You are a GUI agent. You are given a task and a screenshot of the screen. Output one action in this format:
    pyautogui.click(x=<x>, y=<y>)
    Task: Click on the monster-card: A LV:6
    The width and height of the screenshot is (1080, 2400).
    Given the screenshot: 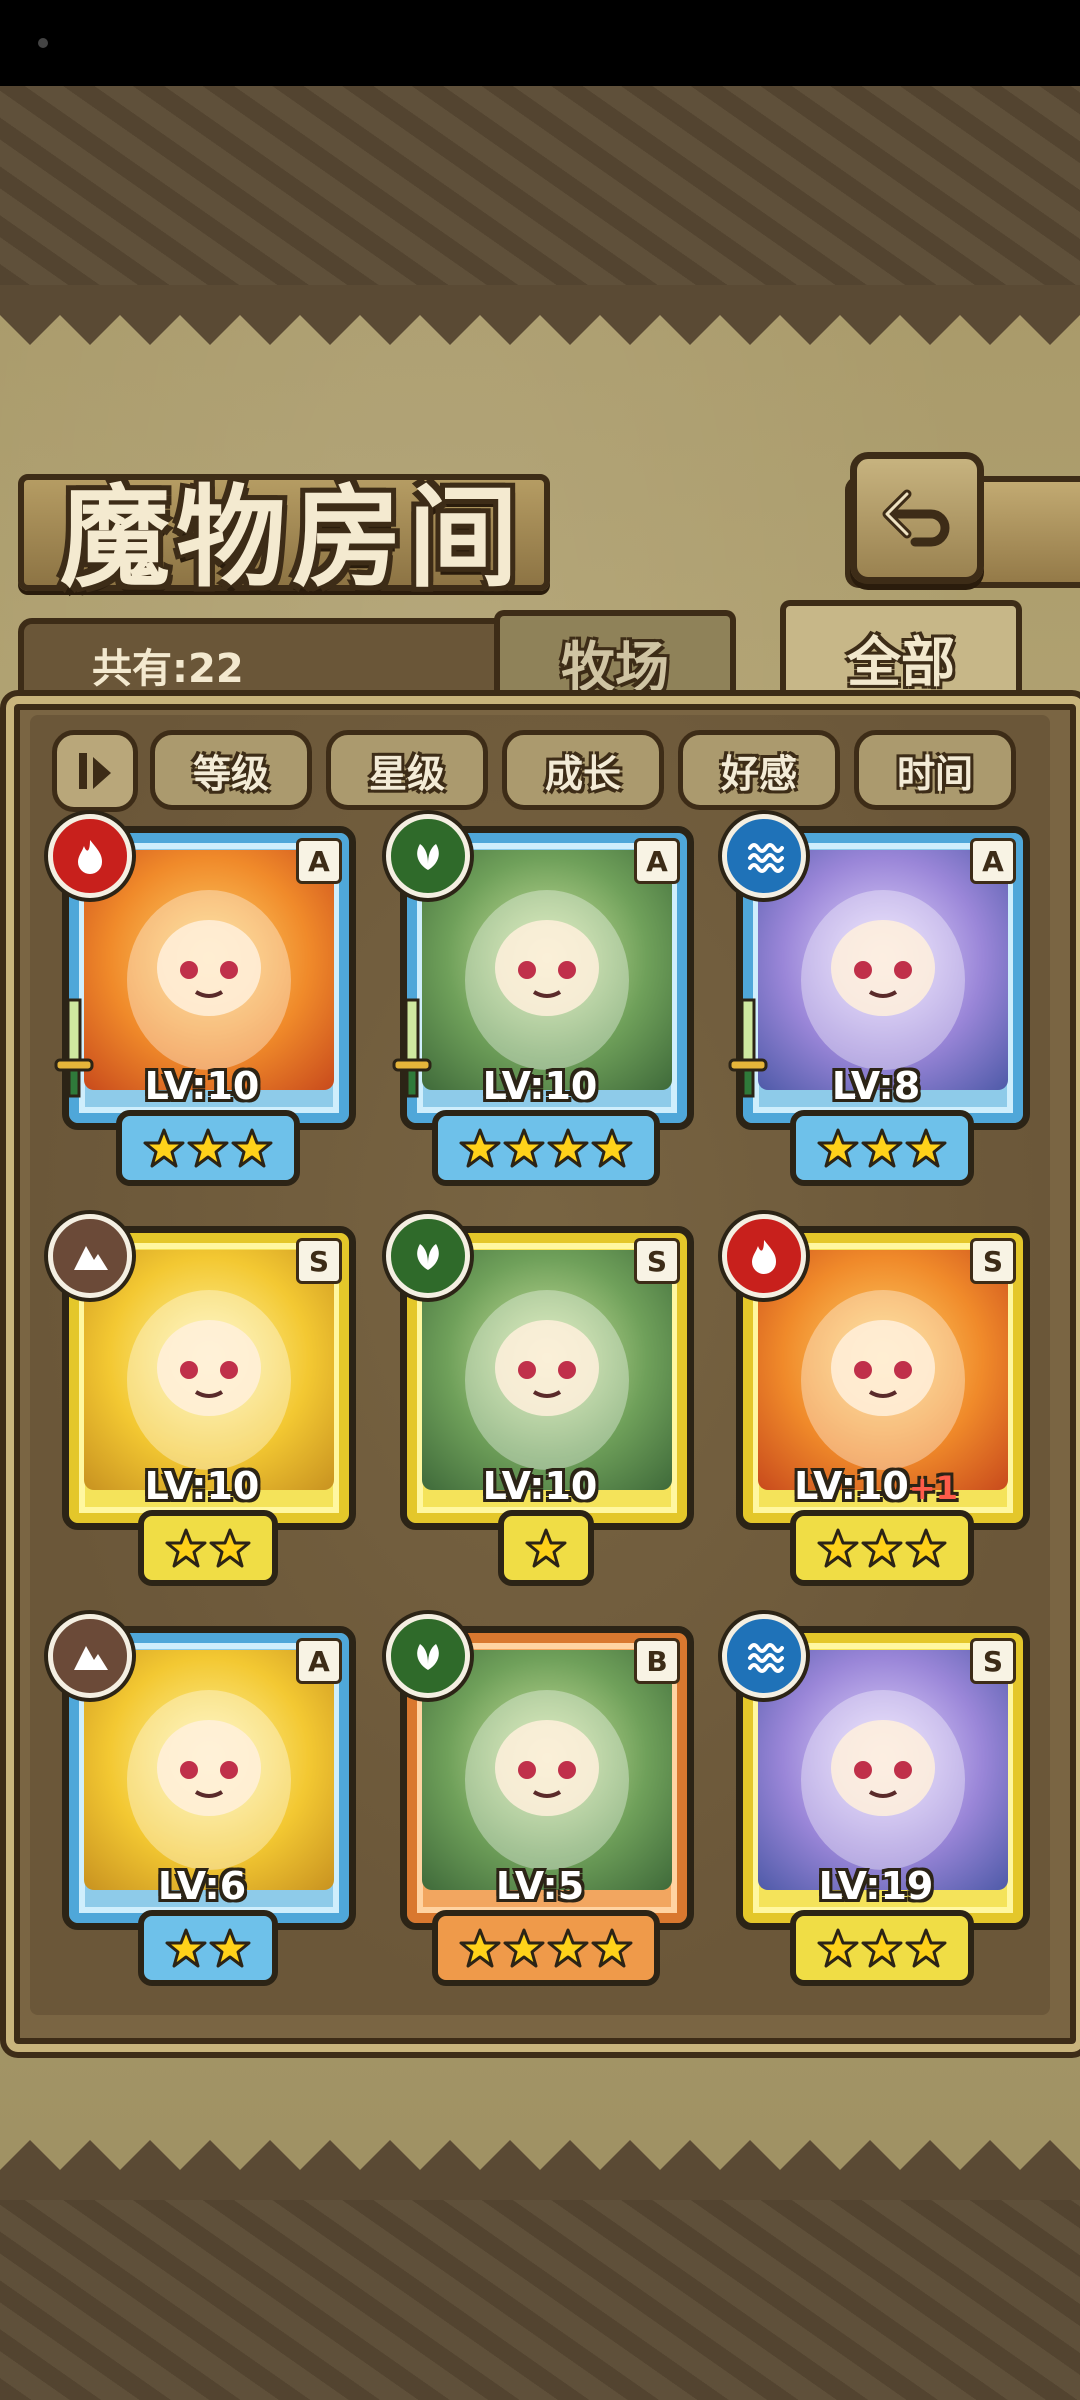 What is the action you would take?
    pyautogui.click(x=202, y=1800)
    